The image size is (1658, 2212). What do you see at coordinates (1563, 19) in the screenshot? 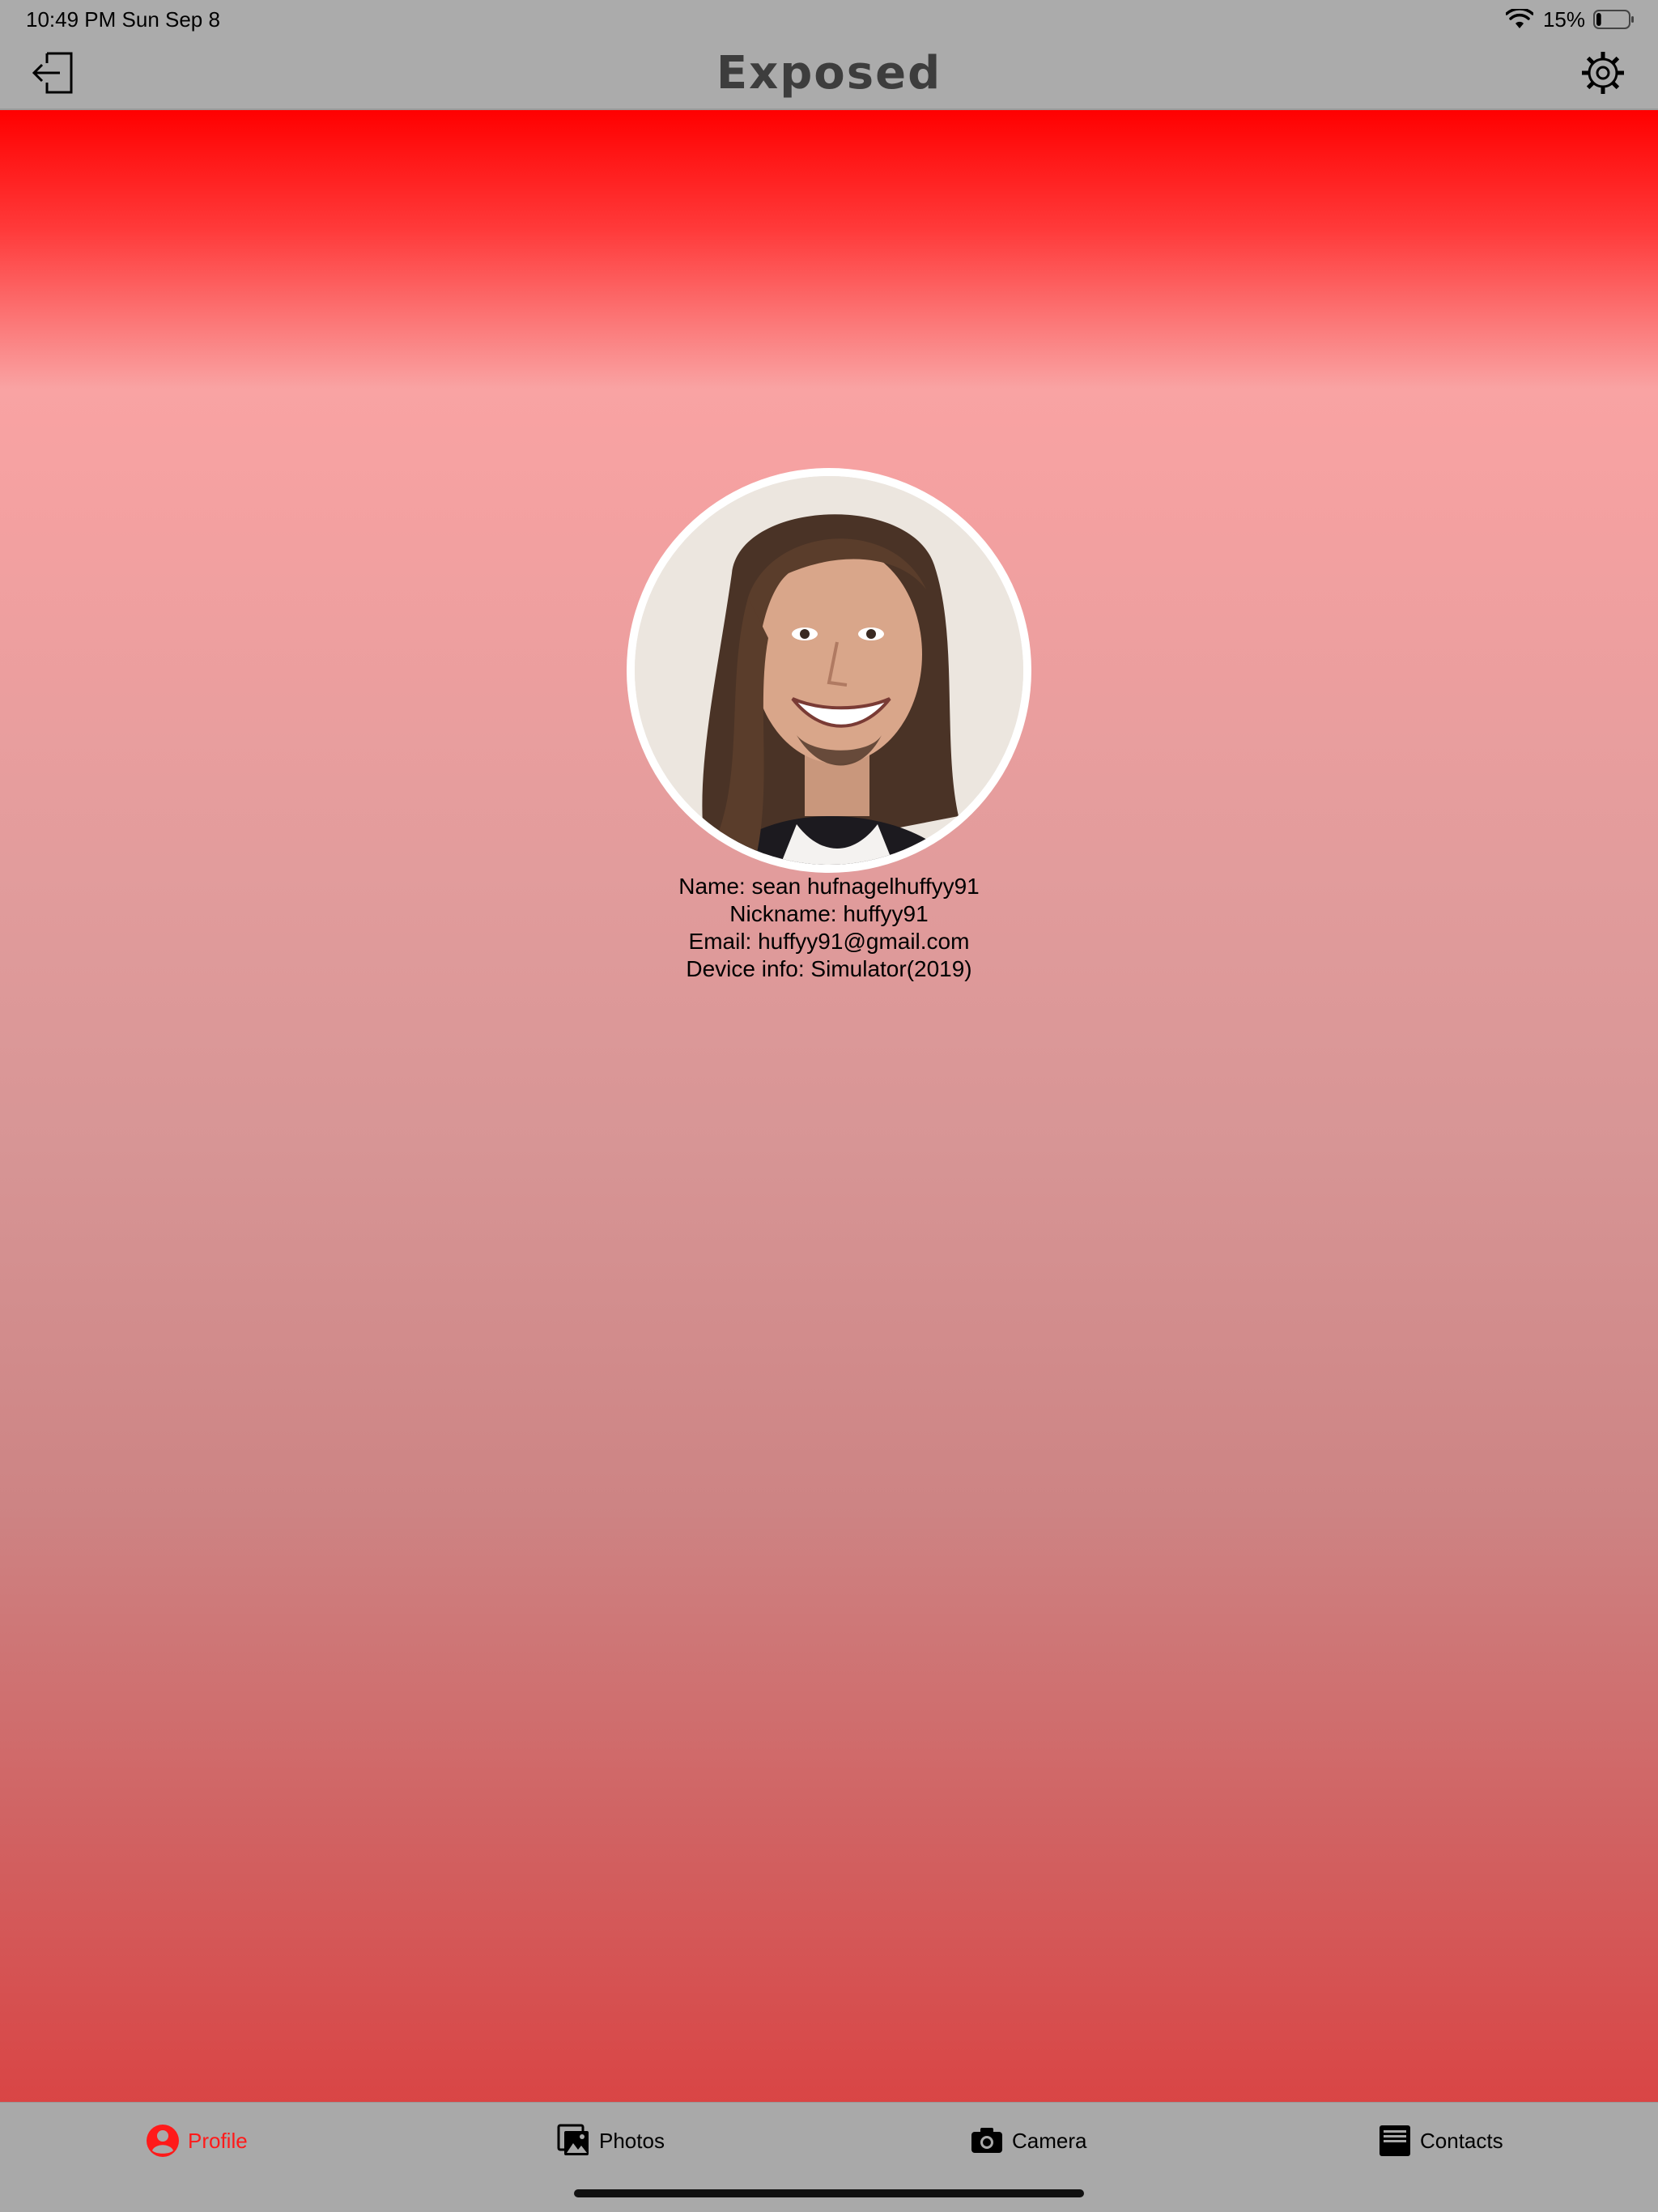
I see `battery-percent: 15%` at bounding box center [1563, 19].